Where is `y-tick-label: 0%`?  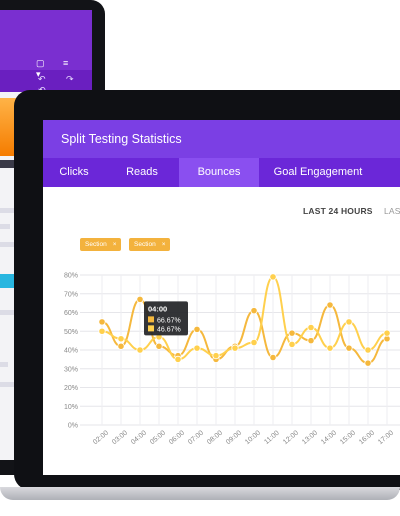
y-tick-label: 0% is located at coordinates (73, 426).